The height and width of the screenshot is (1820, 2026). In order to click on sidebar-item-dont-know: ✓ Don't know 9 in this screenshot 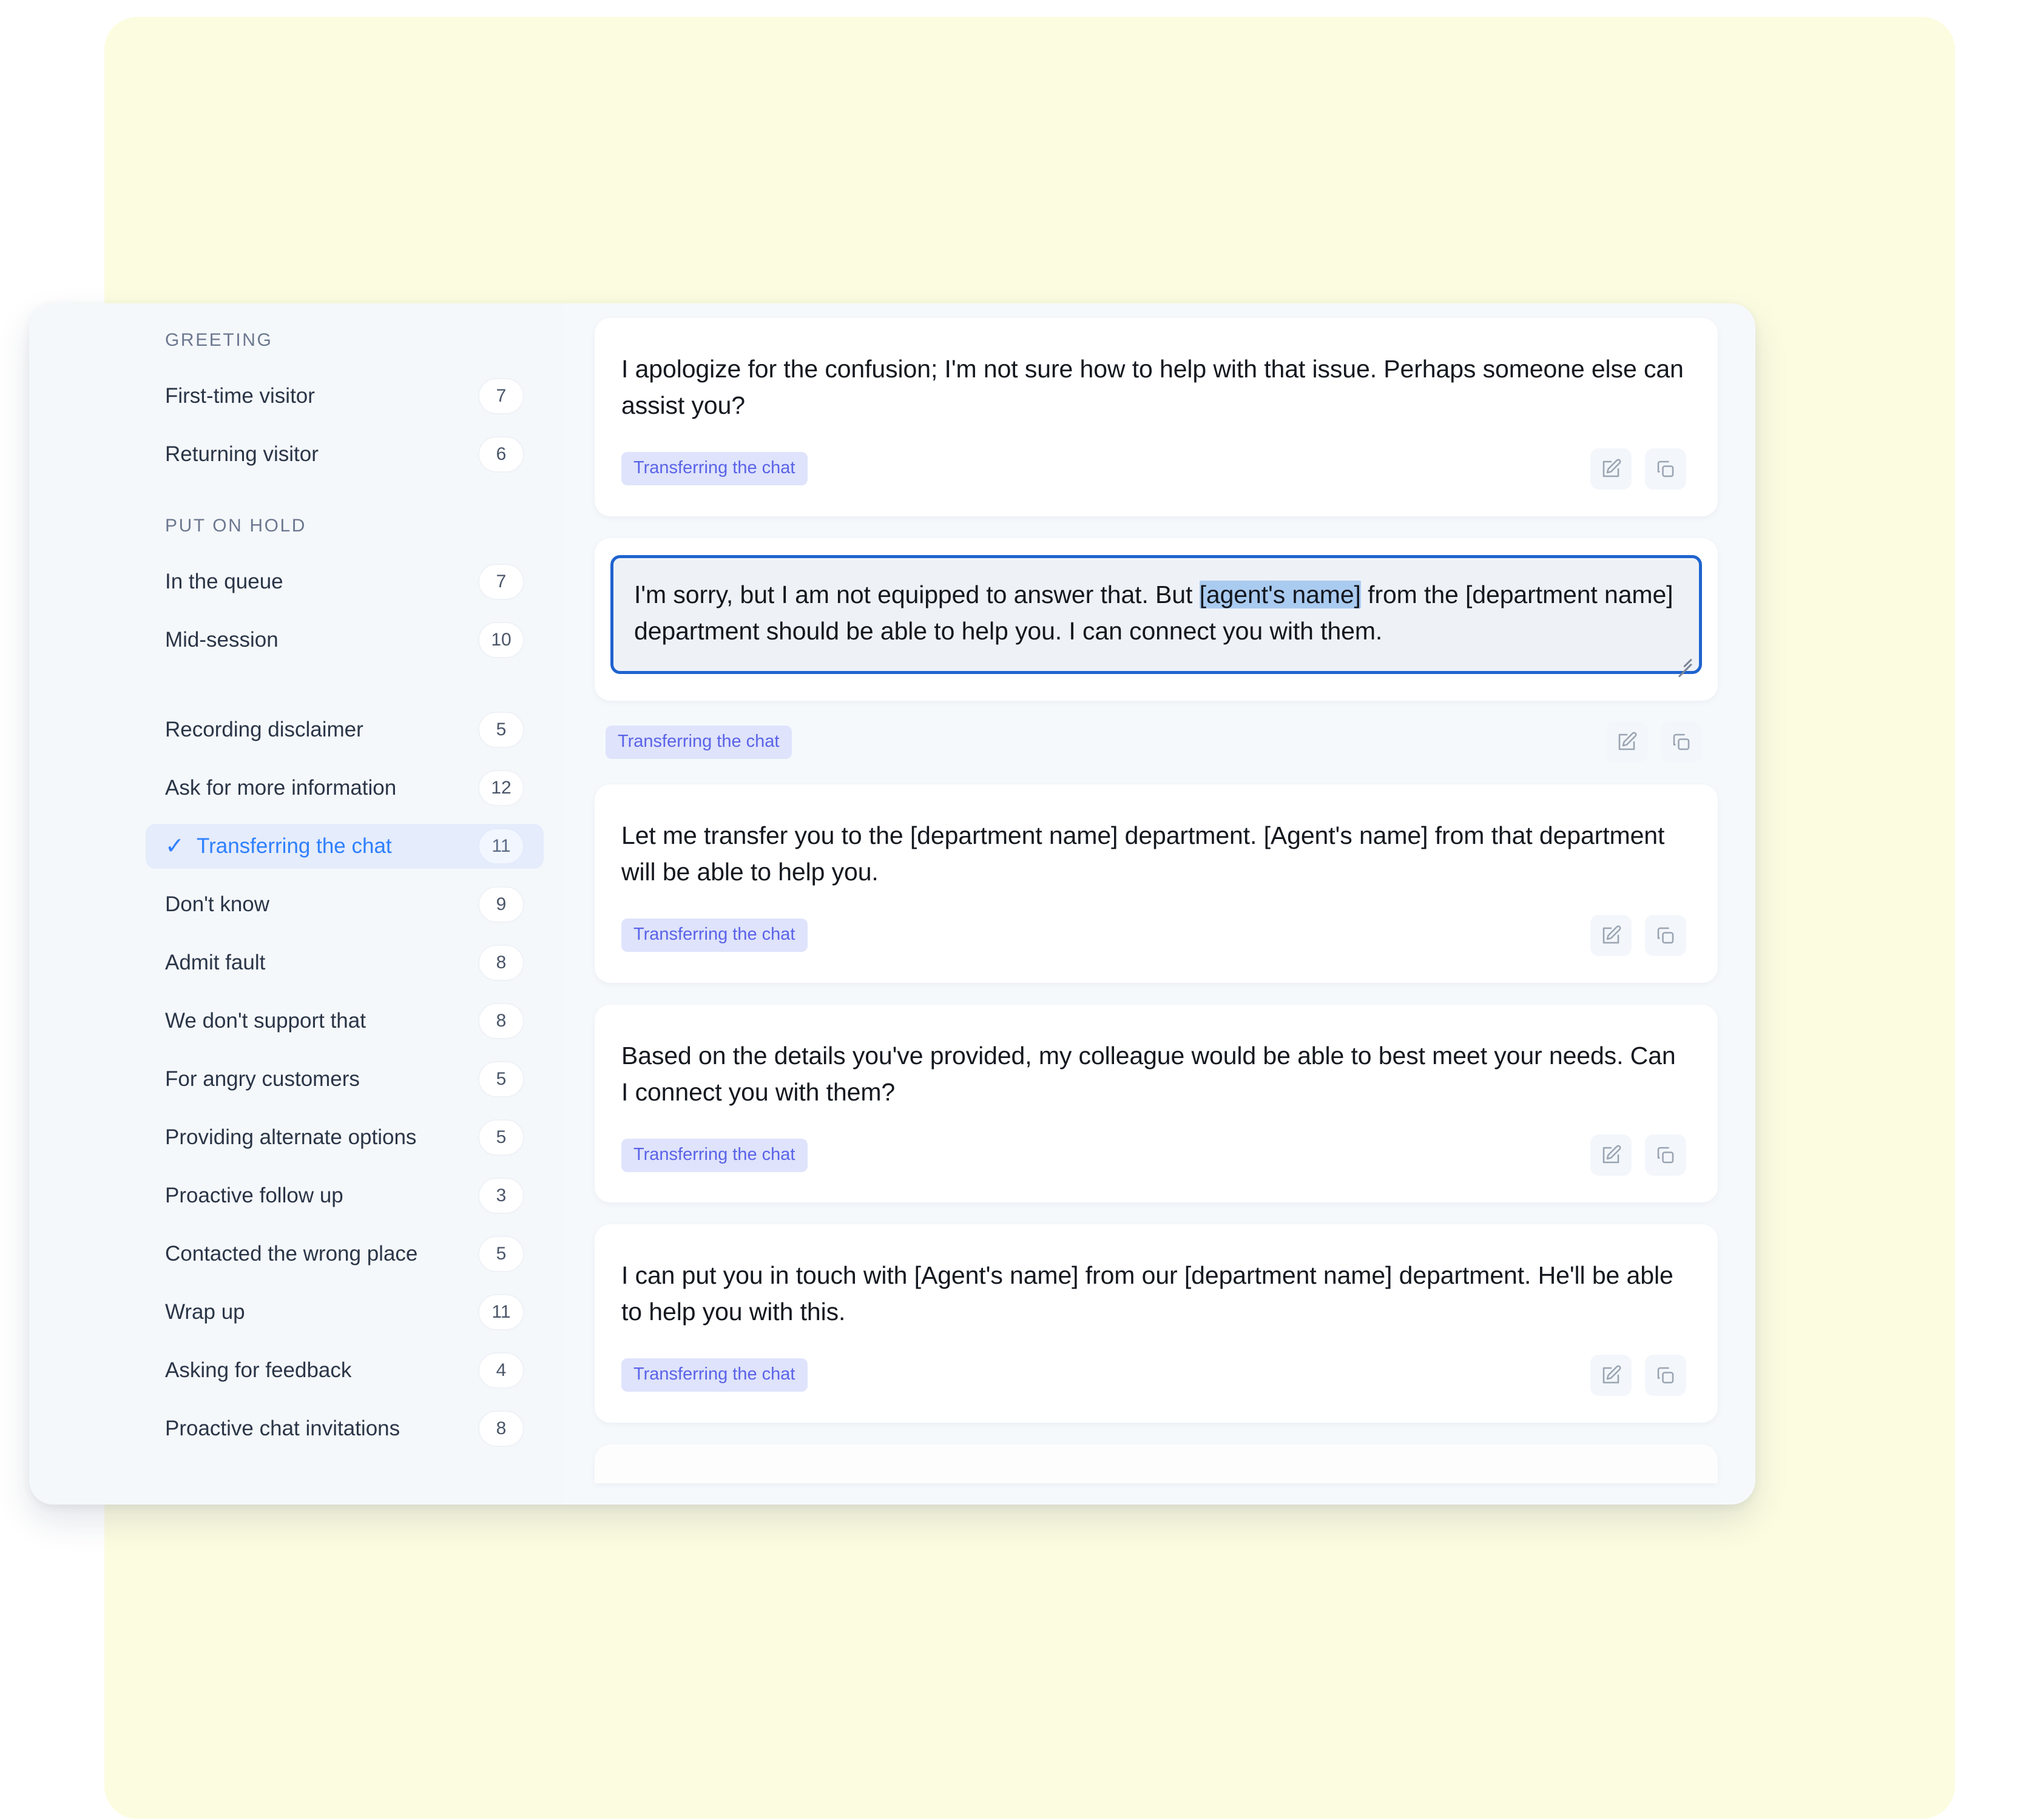, I will do `click(345, 904)`.